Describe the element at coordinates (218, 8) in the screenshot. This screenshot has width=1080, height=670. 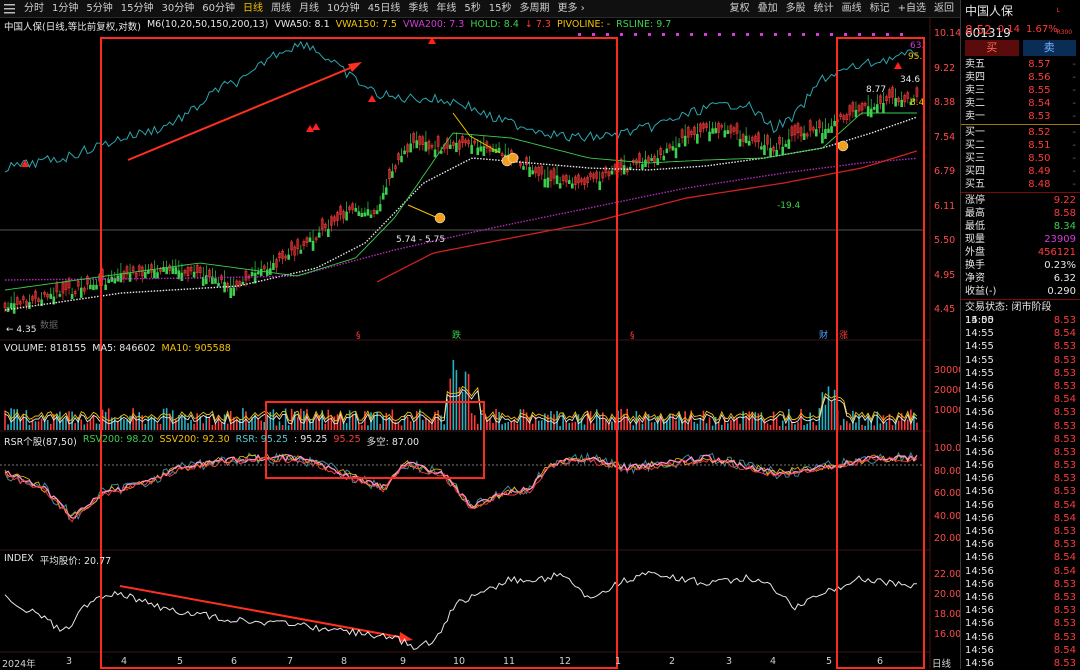
I see `period-tab: 60分钟` at that location.